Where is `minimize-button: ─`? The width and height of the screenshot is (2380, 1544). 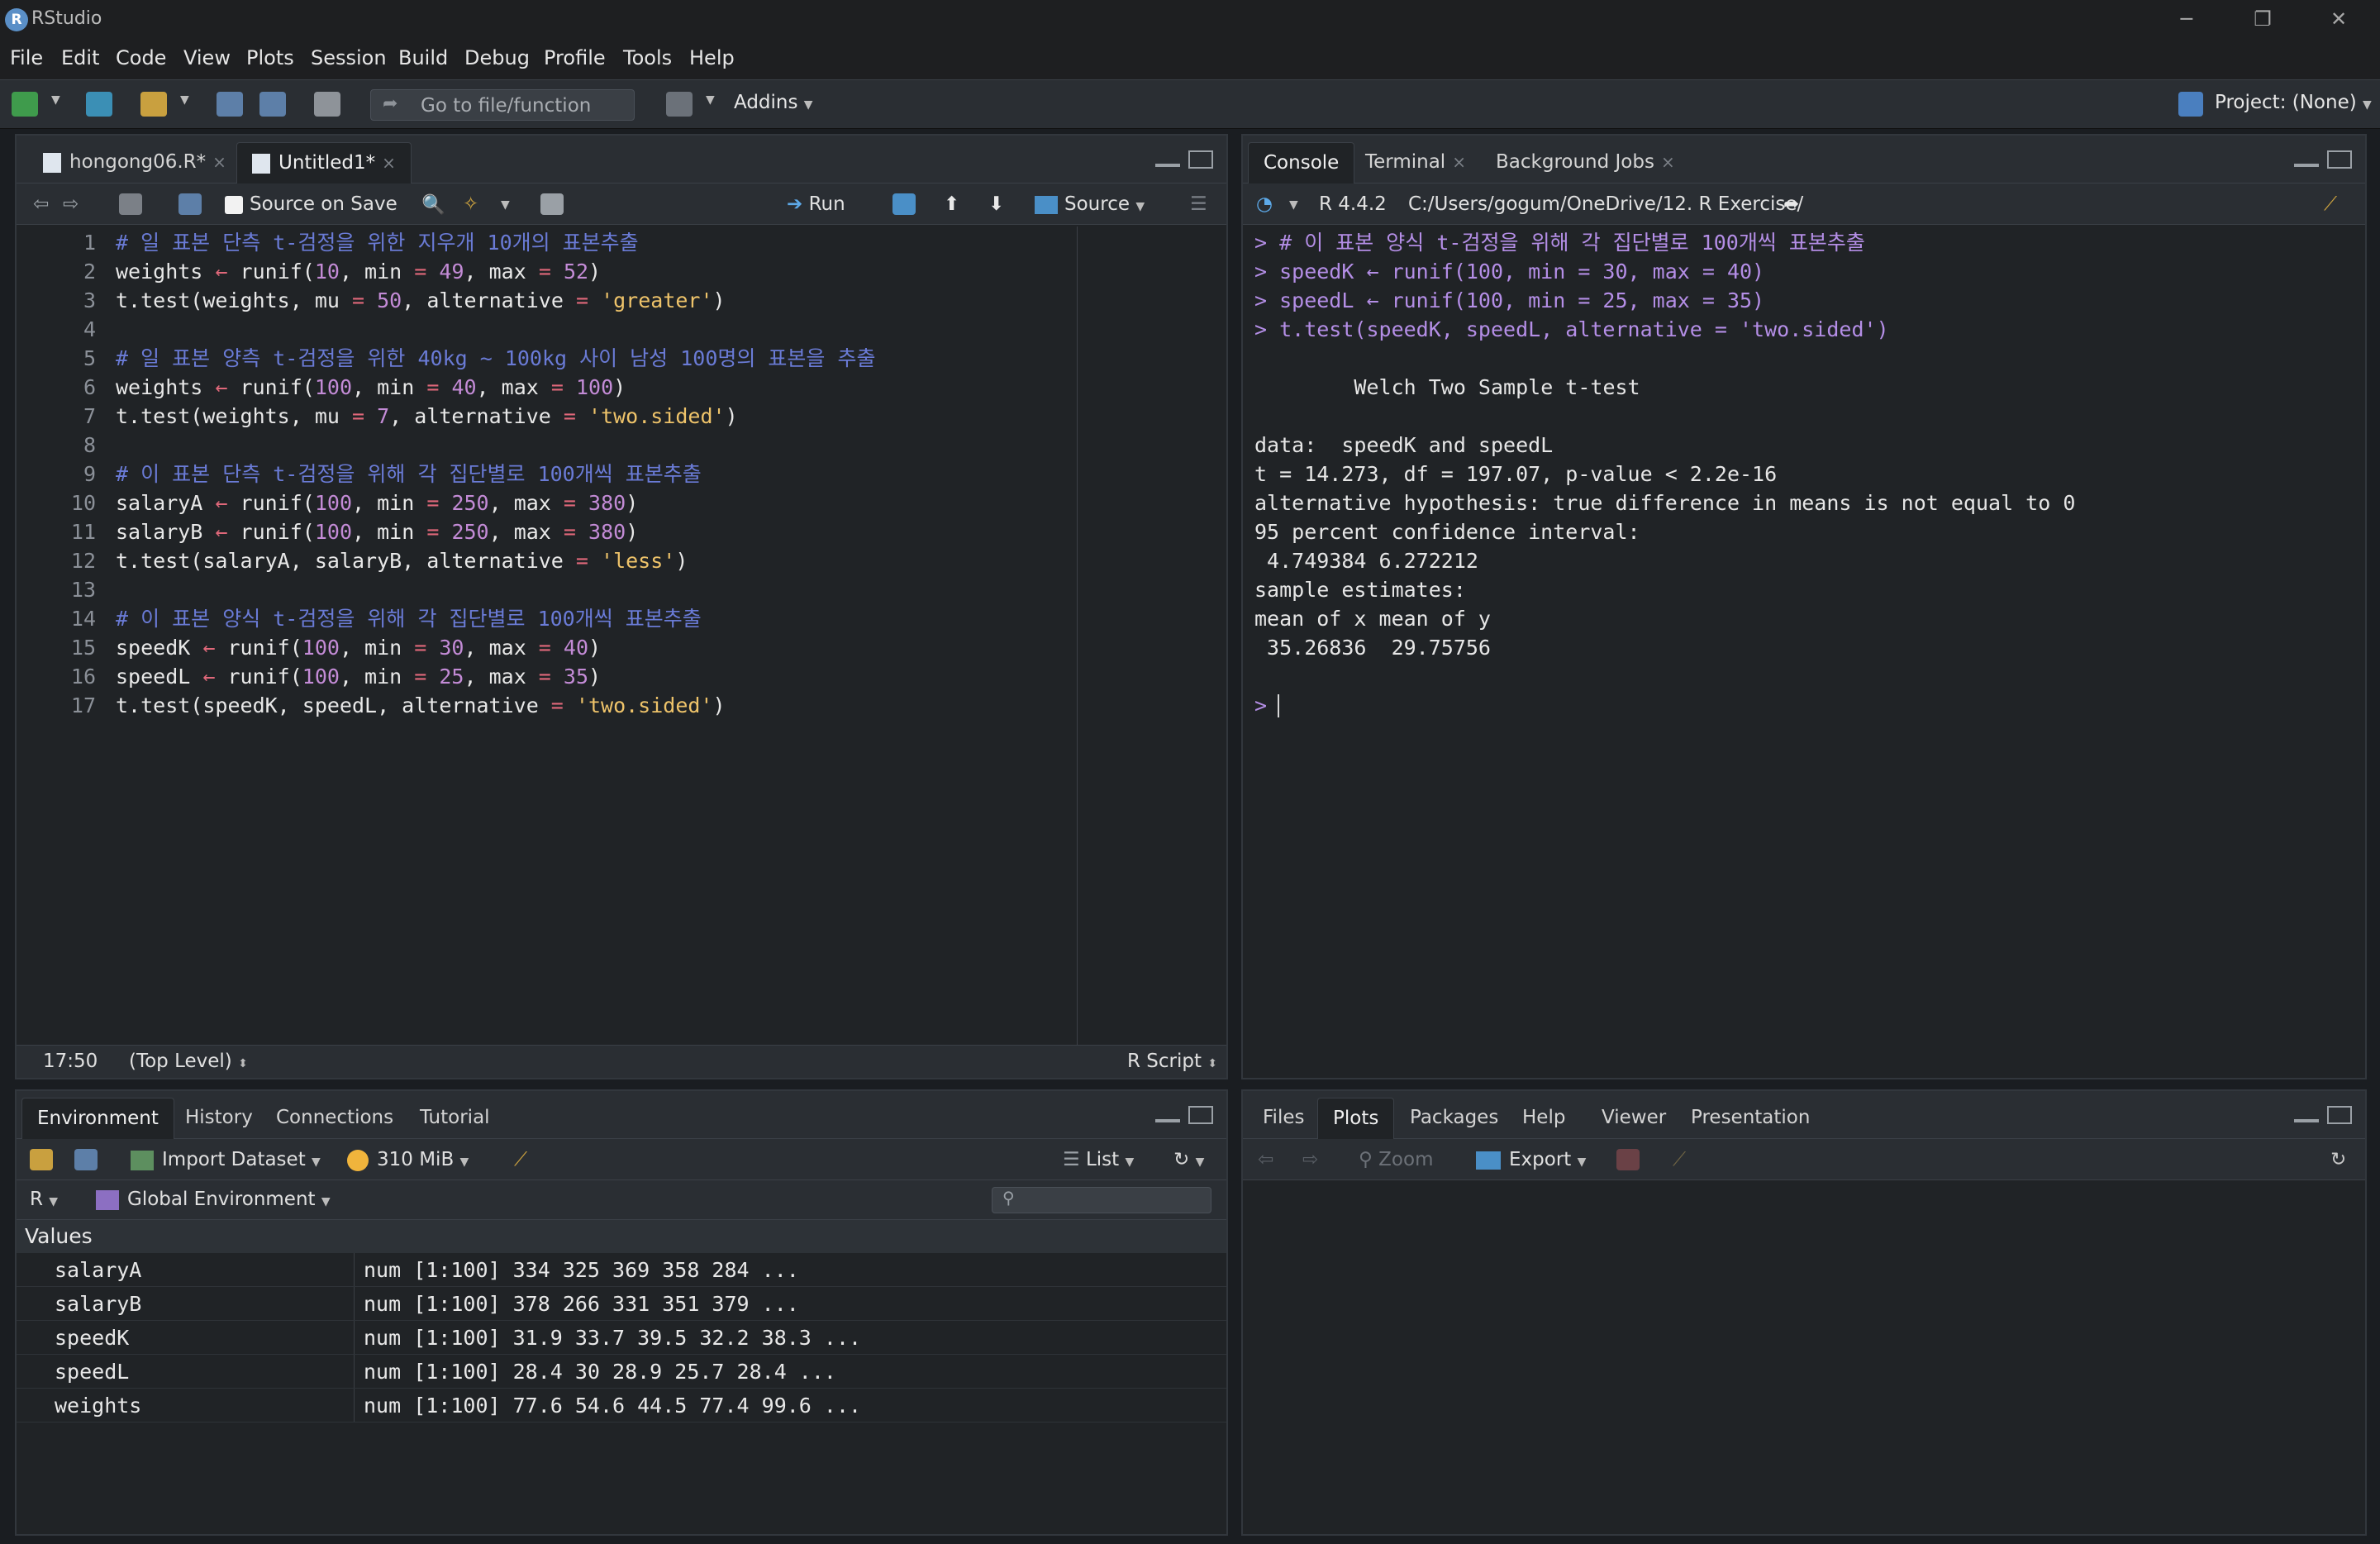
minimize-button: ─ is located at coordinates (2186, 19).